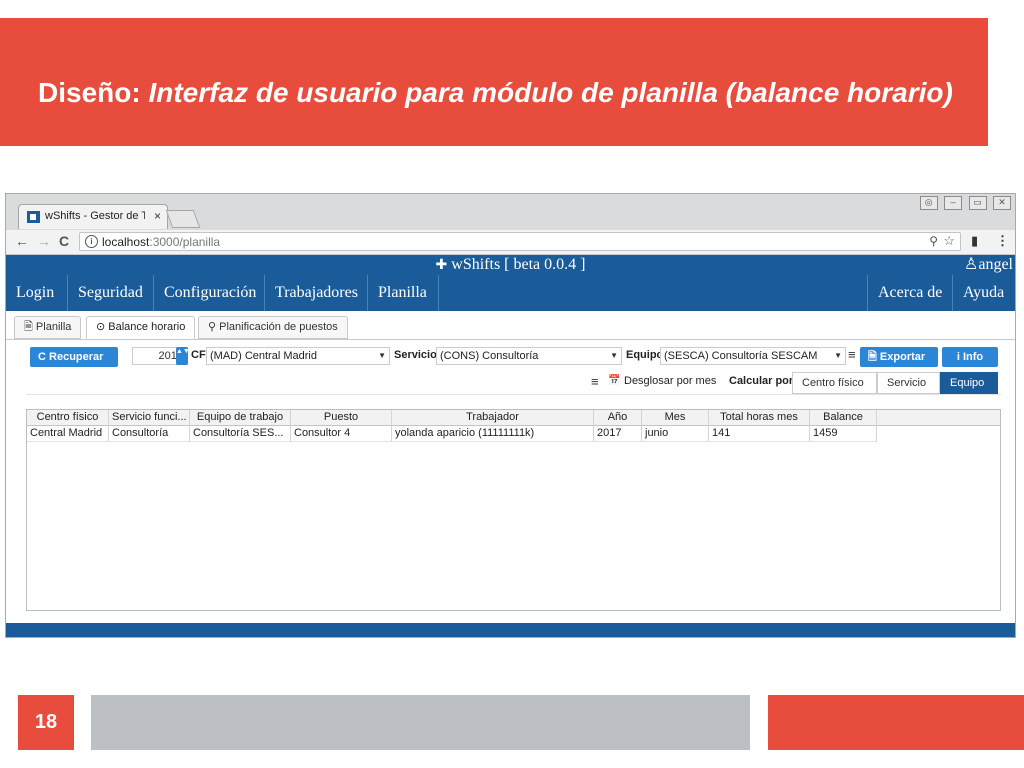  Describe the element at coordinates (964, 203) in the screenshot. I see `window-controls: ◎ – ▭ ✕` at that location.